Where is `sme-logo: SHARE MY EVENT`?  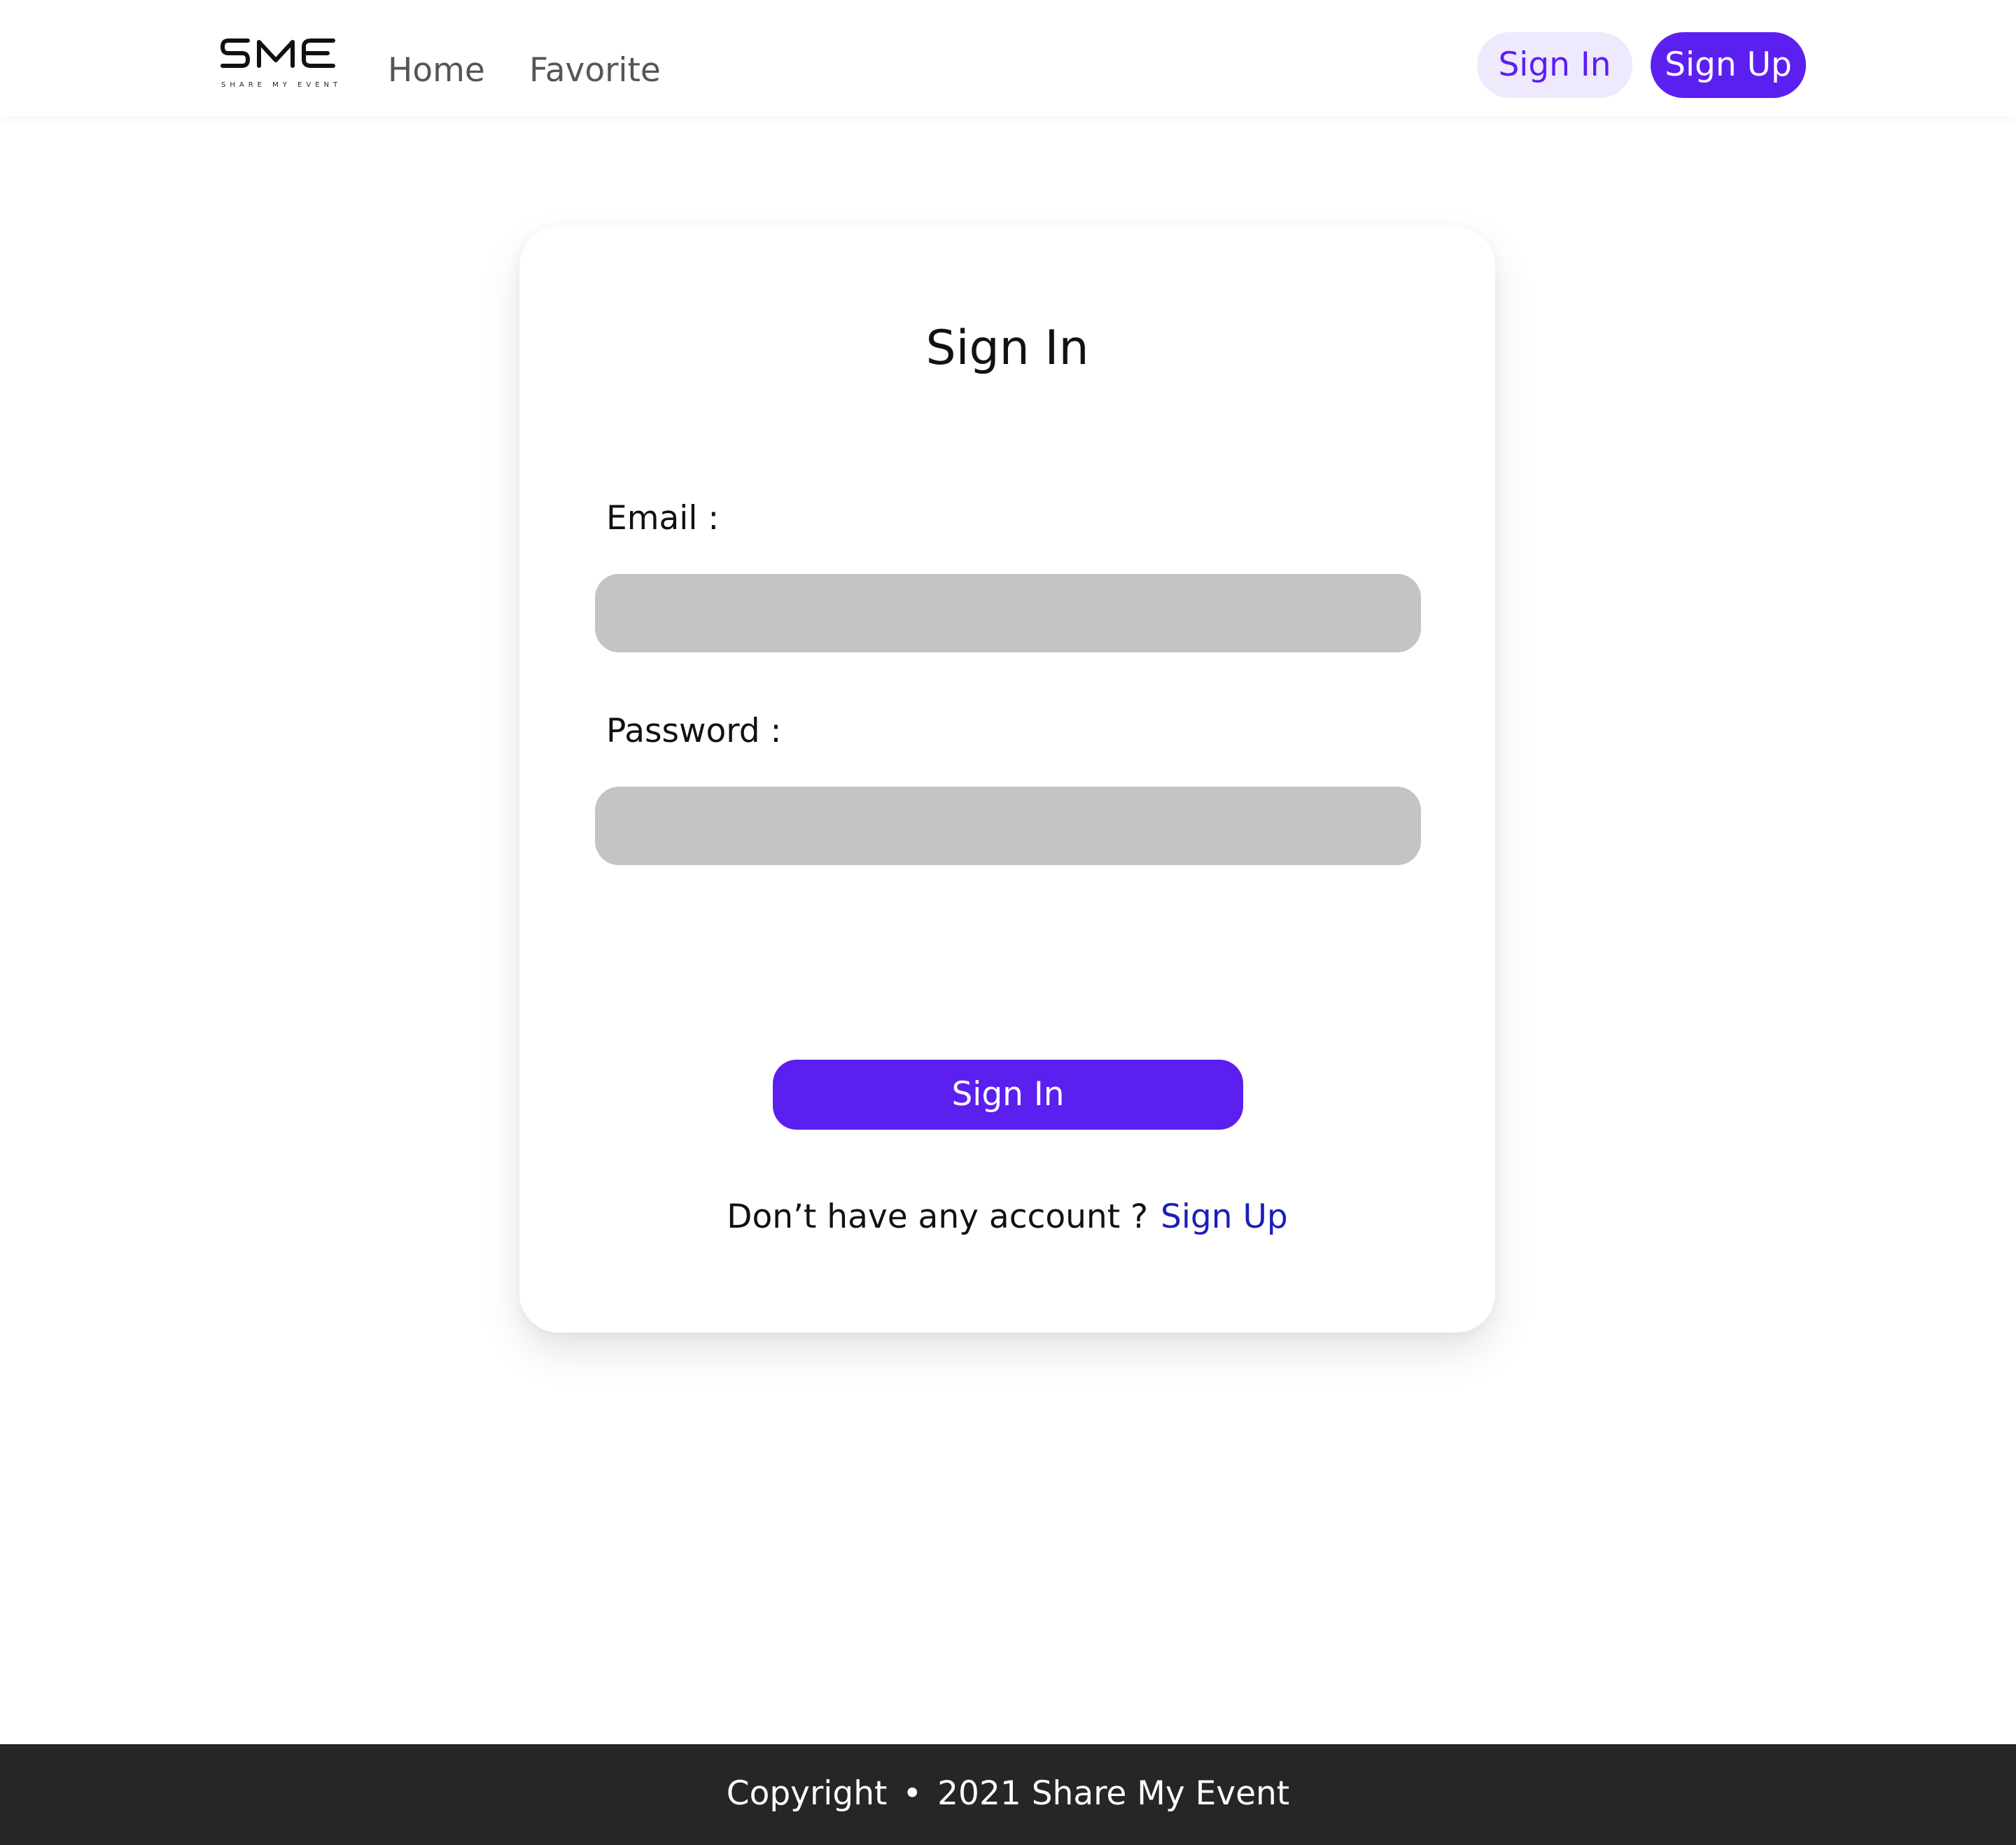 sme-logo: SHARE MY EVENT is located at coordinates (278, 63).